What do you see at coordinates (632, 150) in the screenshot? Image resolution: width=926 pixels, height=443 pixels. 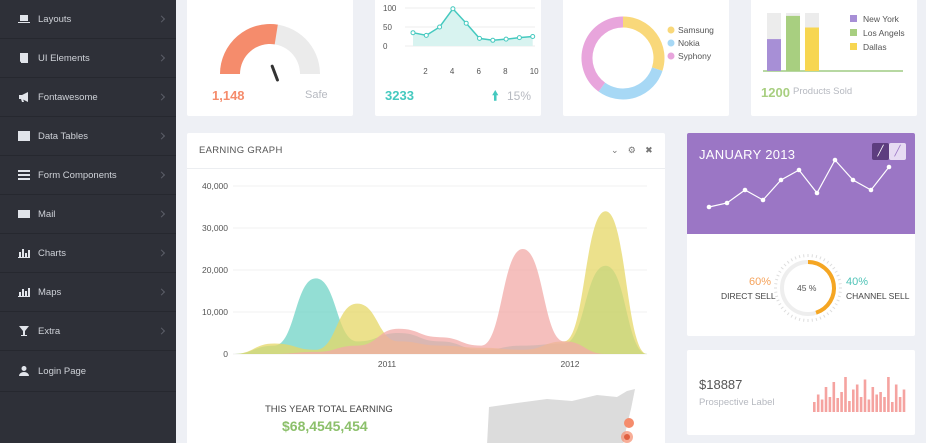 I see `gear-icon: ⚙` at bounding box center [632, 150].